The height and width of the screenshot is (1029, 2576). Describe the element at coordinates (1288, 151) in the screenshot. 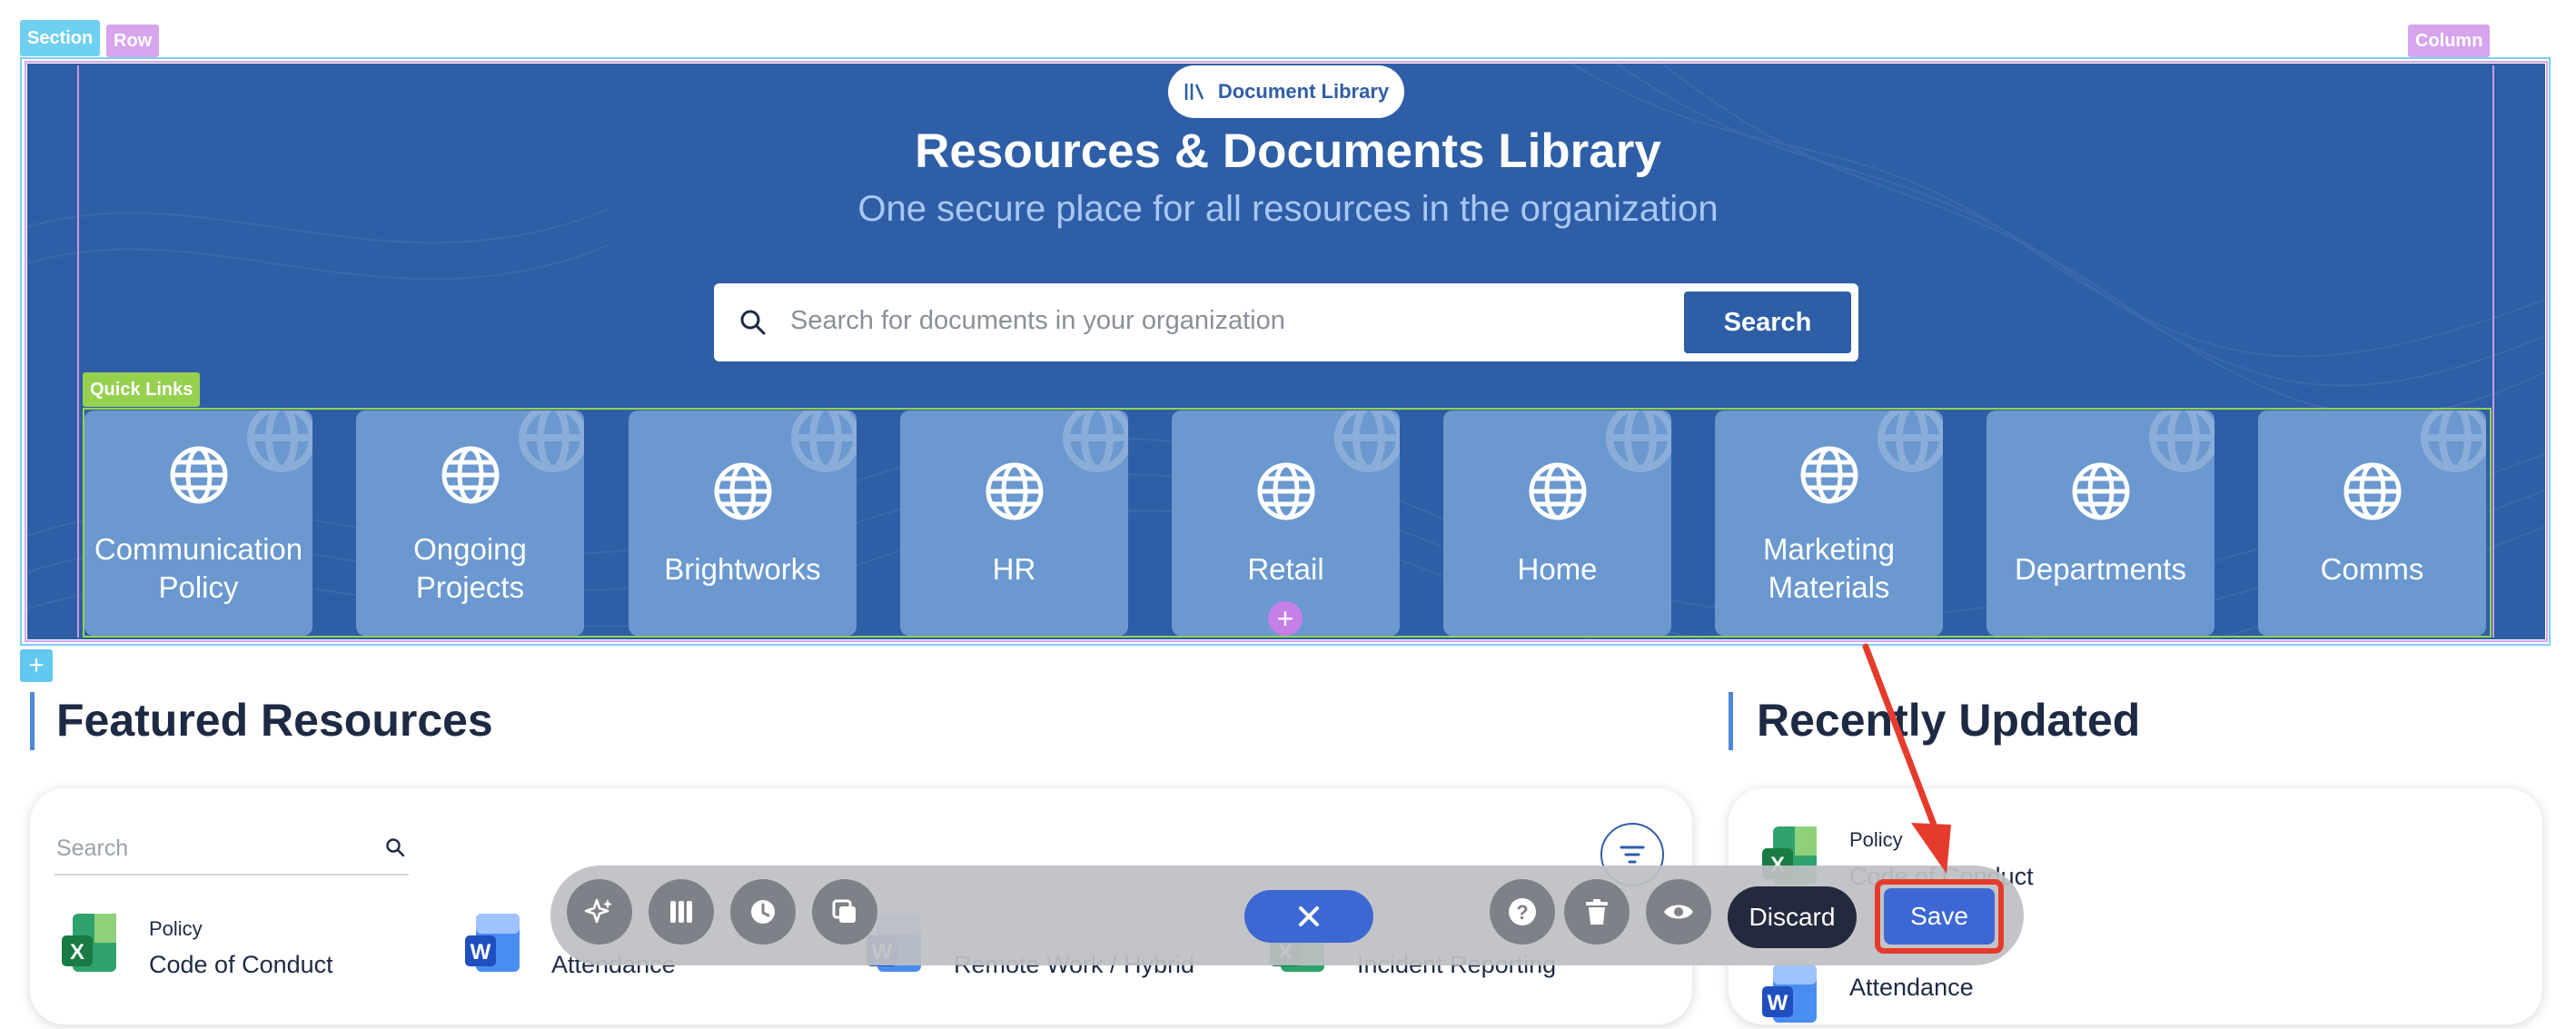

I see `hero-title: Resources & Documents Library` at that location.